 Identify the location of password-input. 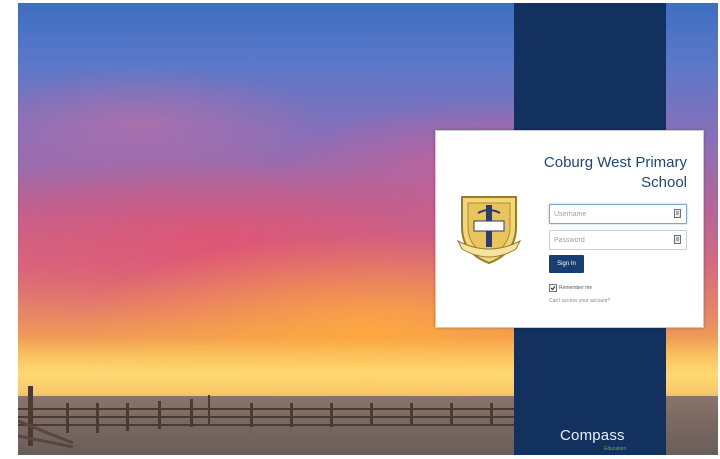
(613, 240).